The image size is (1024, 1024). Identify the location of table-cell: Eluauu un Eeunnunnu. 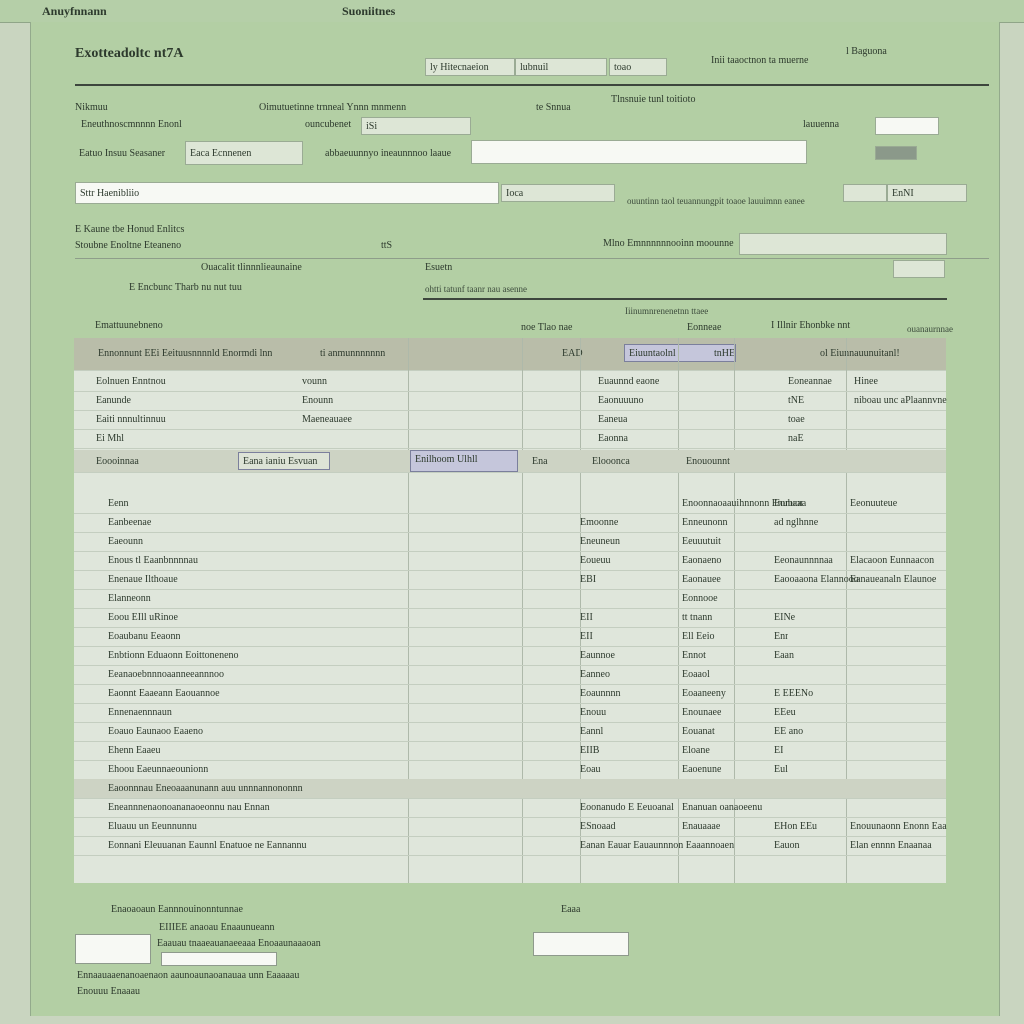
(152, 826).